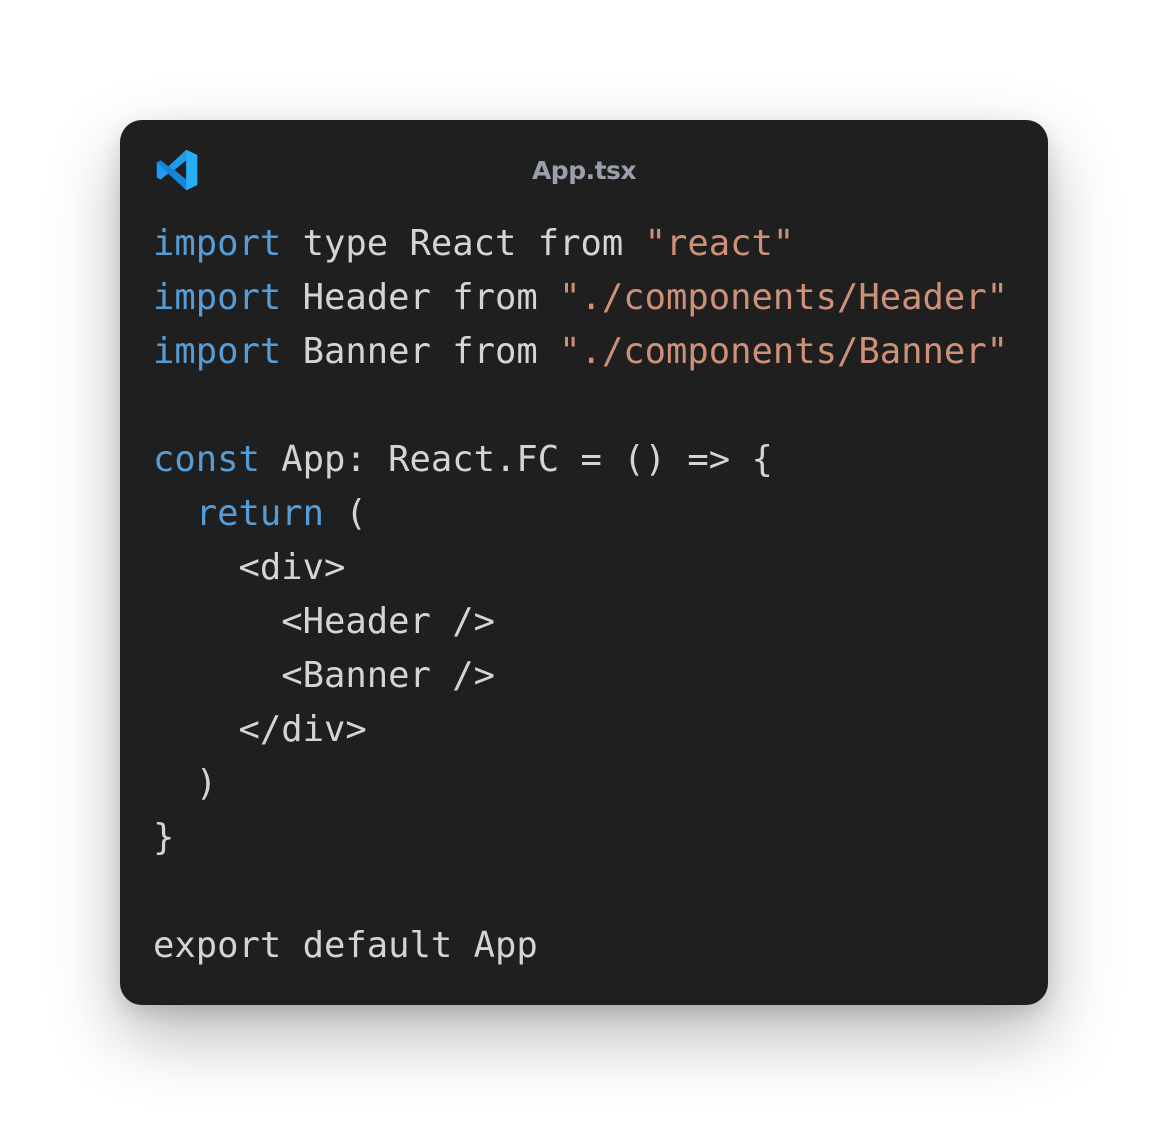 Image resolution: width=1168 pixels, height=1126 pixels. Describe the element at coordinates (580, 676) in the screenshot. I see `code-line: <Banner />` at that location.